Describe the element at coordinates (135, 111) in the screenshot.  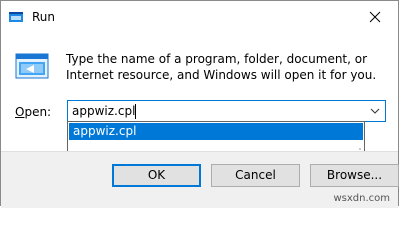
I see `text-caret` at that location.